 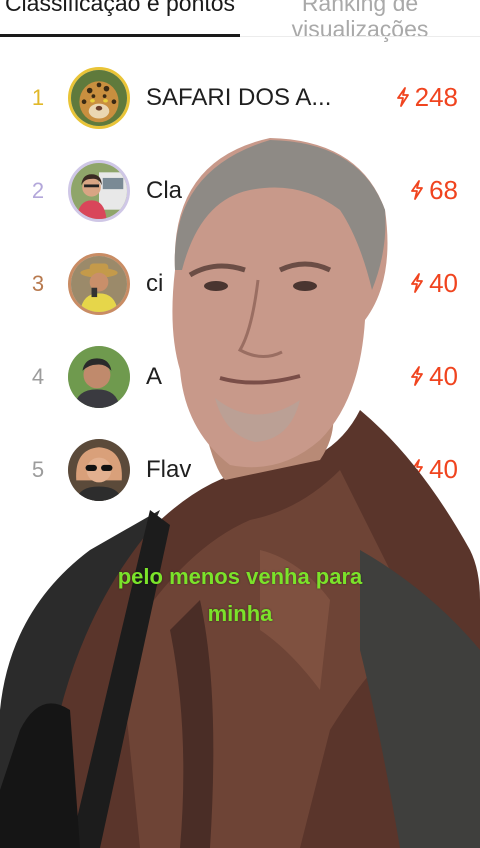 What do you see at coordinates (402, 97) in the screenshot?
I see `lightning-icon` at bounding box center [402, 97].